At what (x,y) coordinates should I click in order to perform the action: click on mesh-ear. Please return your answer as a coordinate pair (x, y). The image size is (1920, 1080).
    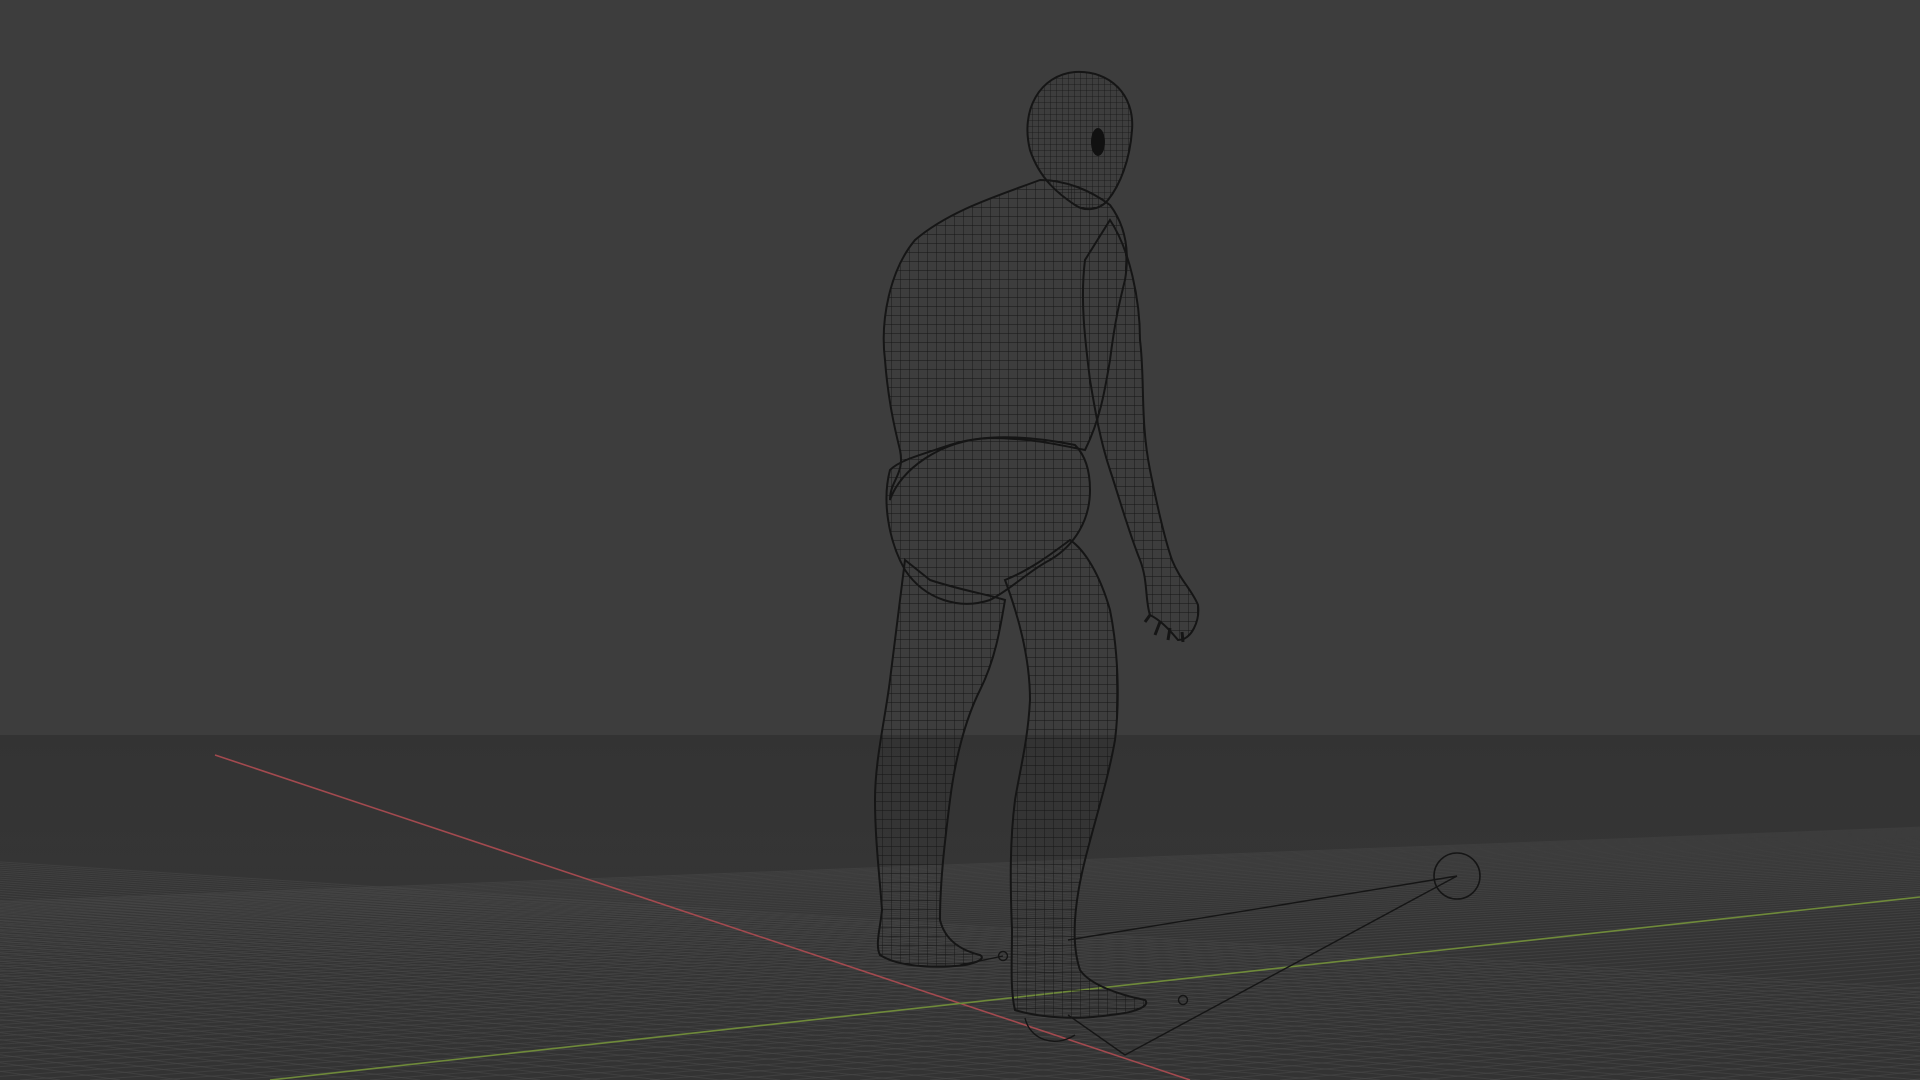
    Looking at the image, I should click on (1098, 142).